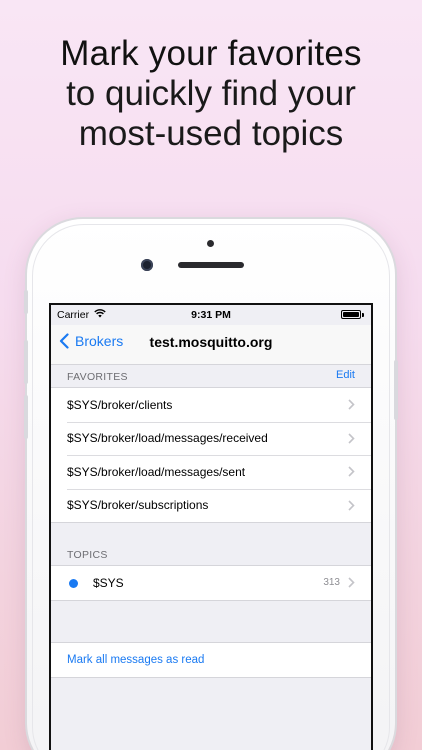 This screenshot has width=422, height=750. I want to click on earpiece-speaker, so click(211, 265).